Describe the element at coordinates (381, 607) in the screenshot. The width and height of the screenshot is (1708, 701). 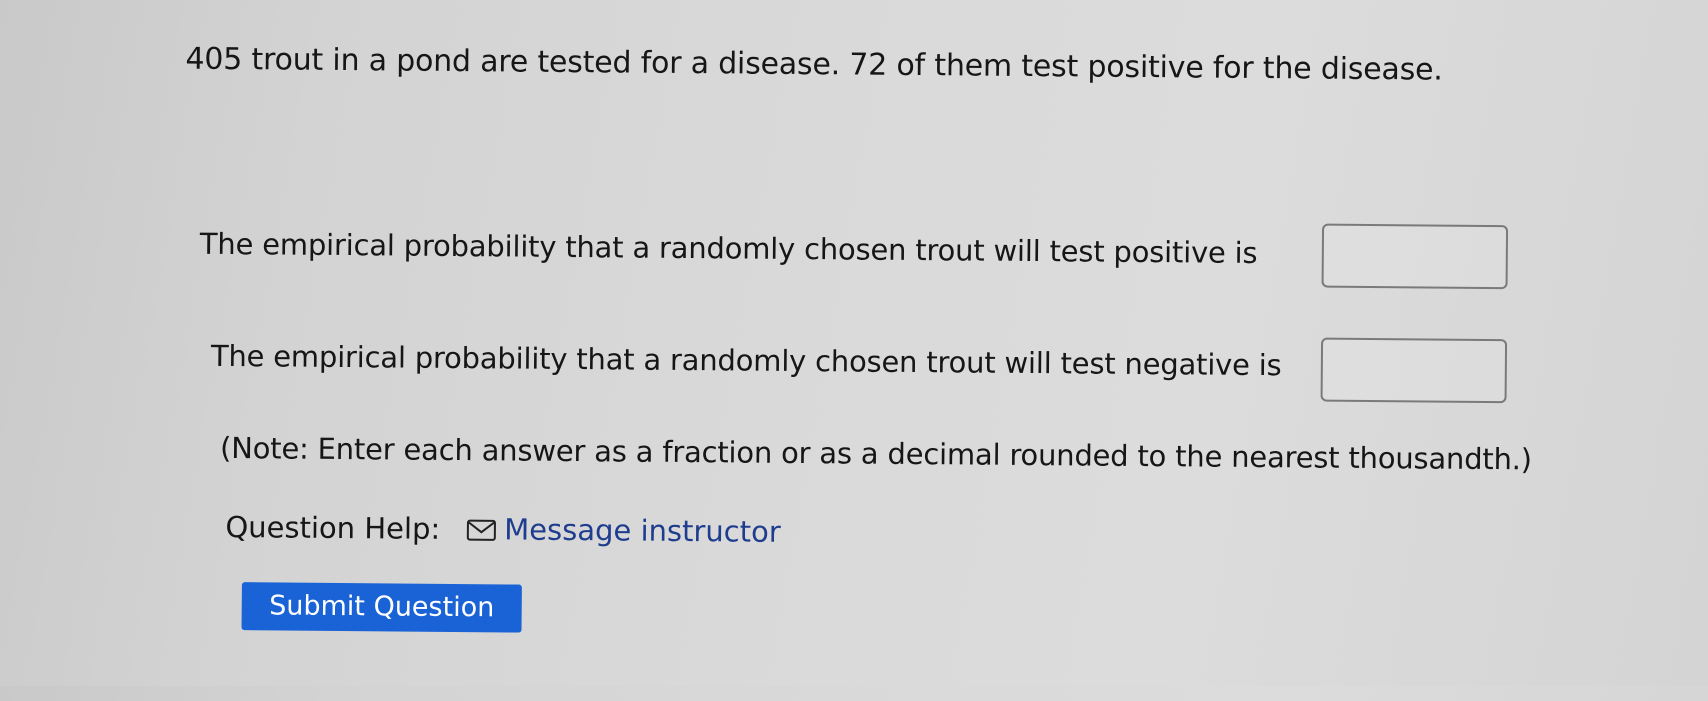
I see `submit-question-button: Submit Question` at that location.